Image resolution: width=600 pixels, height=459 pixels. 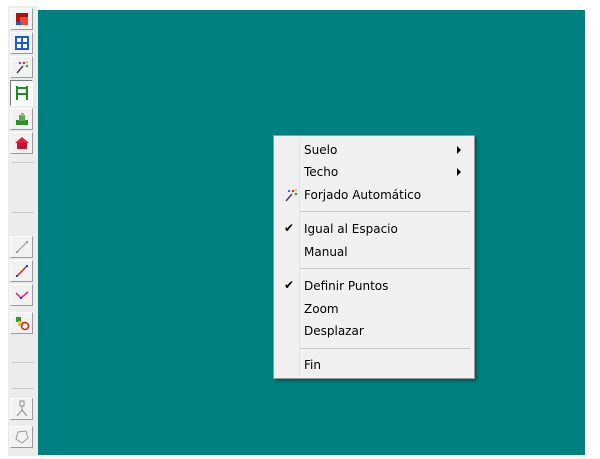 What do you see at coordinates (374, 252) in the screenshot?
I see `menu-item-manual: Manual` at bounding box center [374, 252].